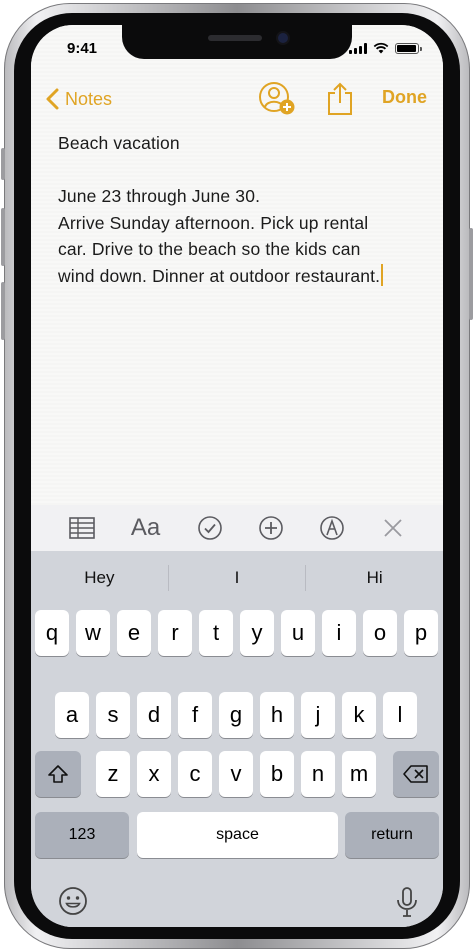 This screenshot has width=474, height=952. I want to click on back-chevron-icon, so click(52, 99).